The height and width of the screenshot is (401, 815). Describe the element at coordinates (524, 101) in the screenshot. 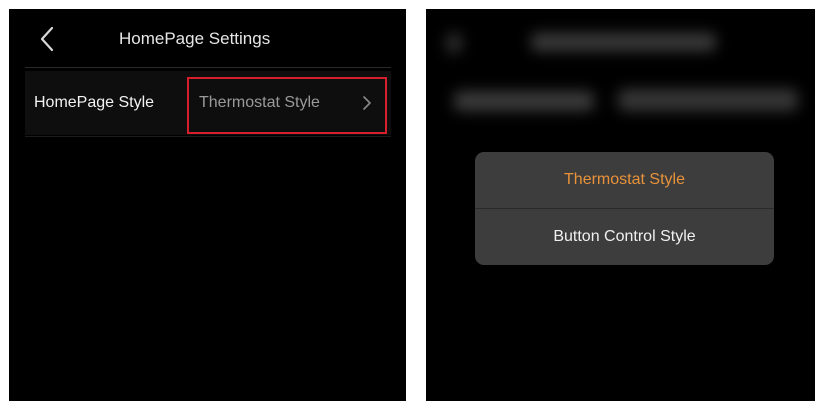

I see `blurred-row-label` at that location.